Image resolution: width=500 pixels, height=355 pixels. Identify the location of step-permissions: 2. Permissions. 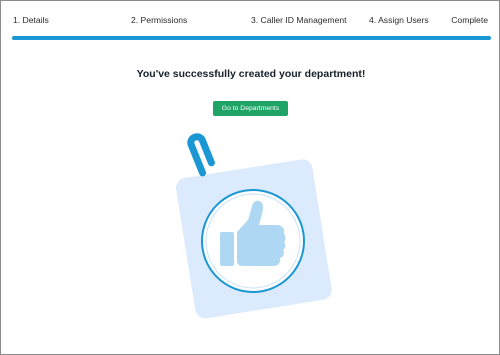
(159, 20).